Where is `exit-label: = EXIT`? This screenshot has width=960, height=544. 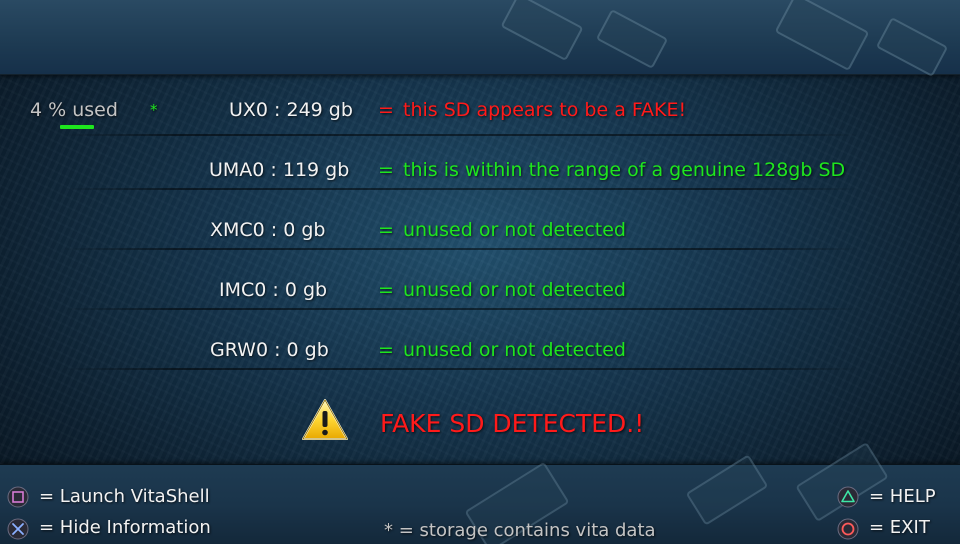
exit-label: = EXIT is located at coordinates (899, 528).